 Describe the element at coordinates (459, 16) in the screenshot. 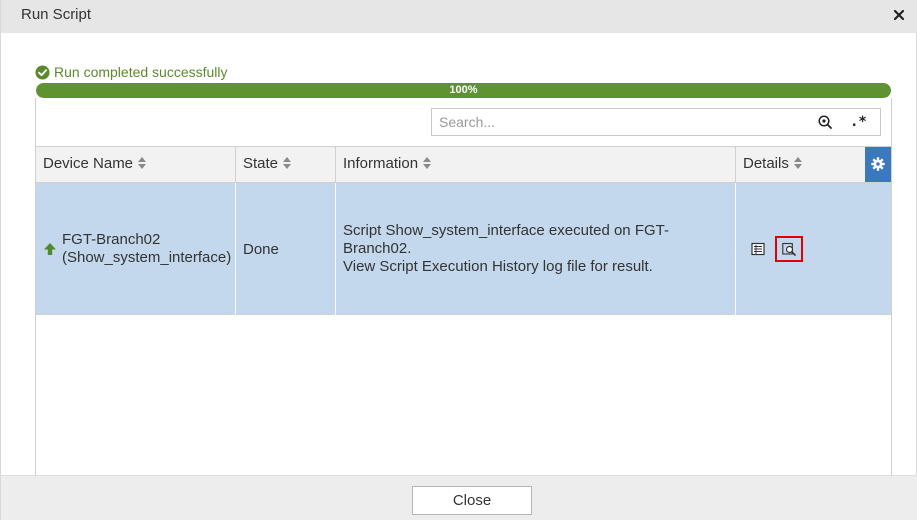

I see `title-bar: Run Script` at that location.